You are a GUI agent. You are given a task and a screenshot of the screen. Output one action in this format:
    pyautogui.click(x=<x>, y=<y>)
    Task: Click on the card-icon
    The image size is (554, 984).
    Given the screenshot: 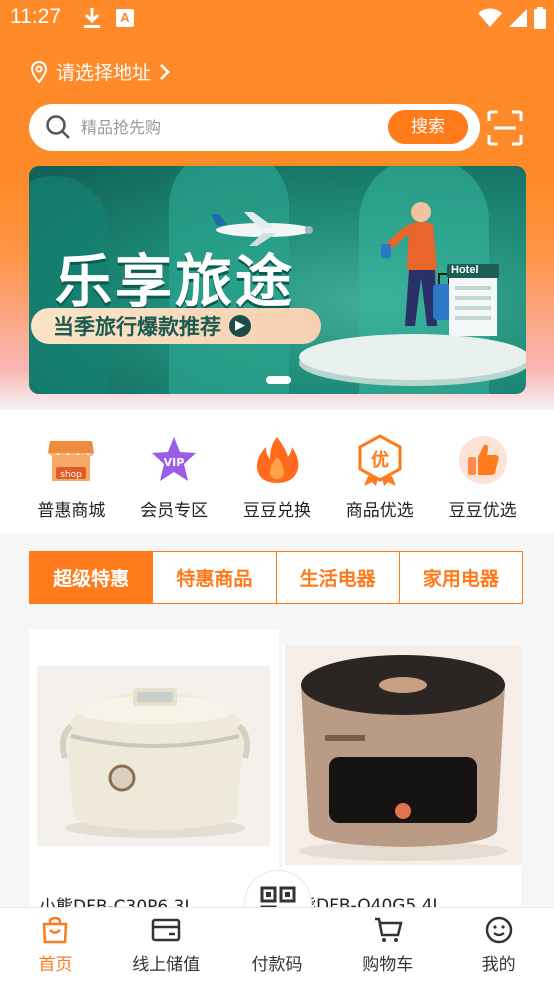 What is the action you would take?
    pyautogui.click(x=166, y=930)
    